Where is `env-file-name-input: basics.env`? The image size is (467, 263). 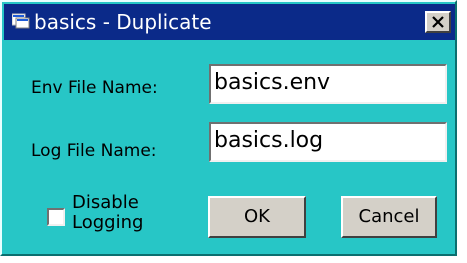
env-file-name-input: basics.env is located at coordinates (328, 84).